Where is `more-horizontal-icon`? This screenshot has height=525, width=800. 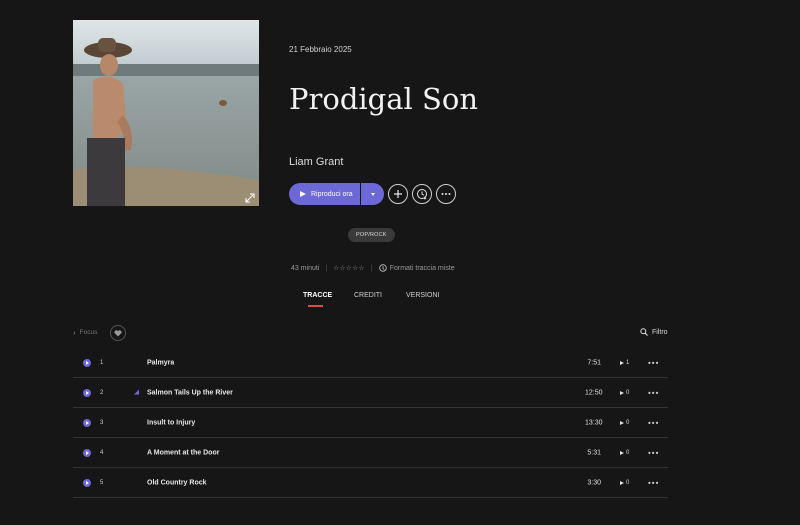 more-horizontal-icon is located at coordinates (446, 194).